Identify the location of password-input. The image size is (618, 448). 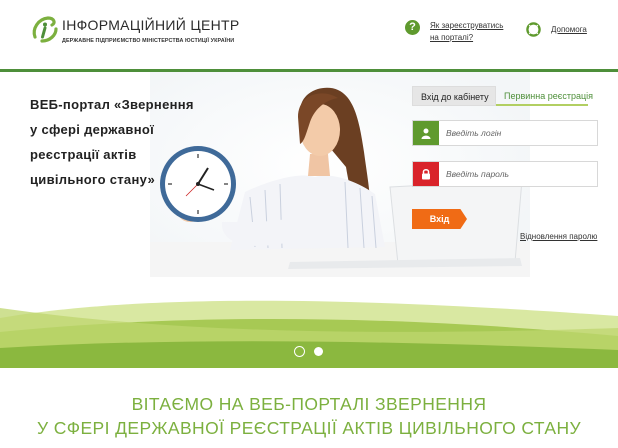
(518, 174).